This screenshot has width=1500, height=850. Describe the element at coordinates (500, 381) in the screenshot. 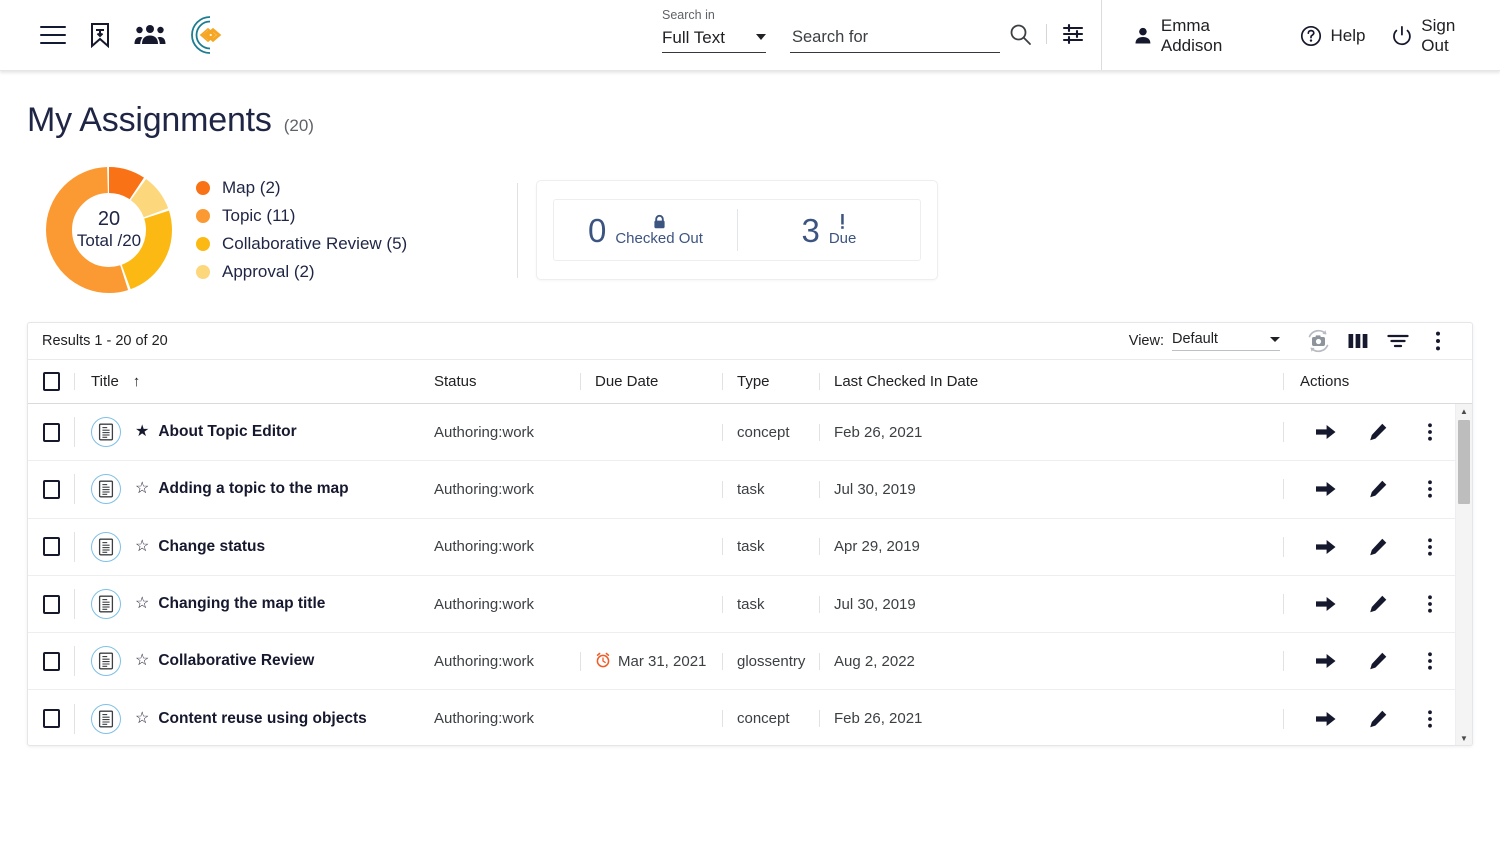

I see `column-header-status: Status` at that location.